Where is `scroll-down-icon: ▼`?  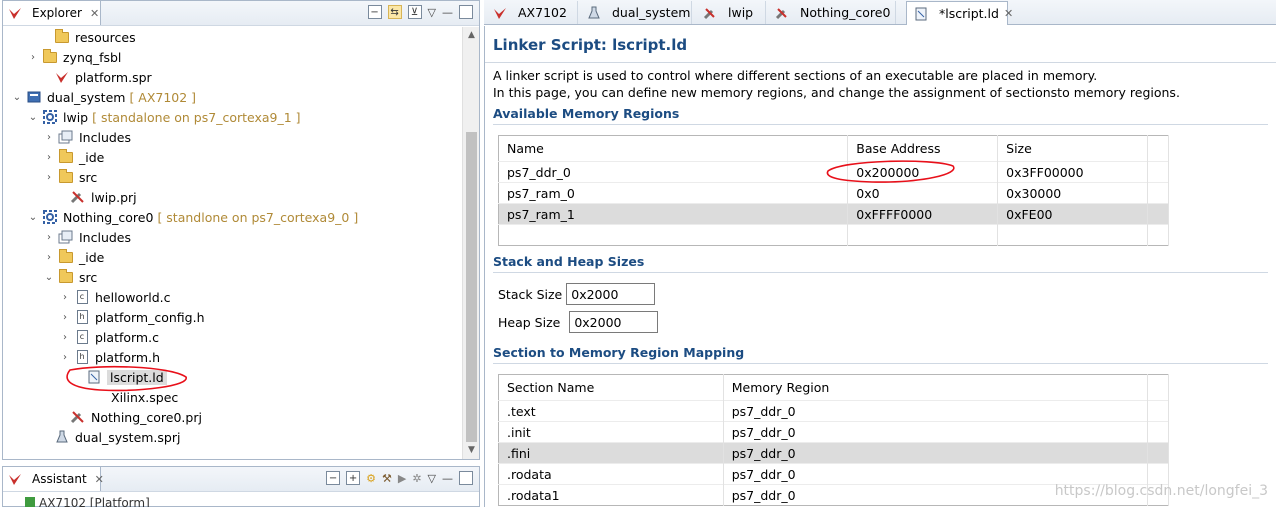 scroll-down-icon: ▼ is located at coordinates (471, 450).